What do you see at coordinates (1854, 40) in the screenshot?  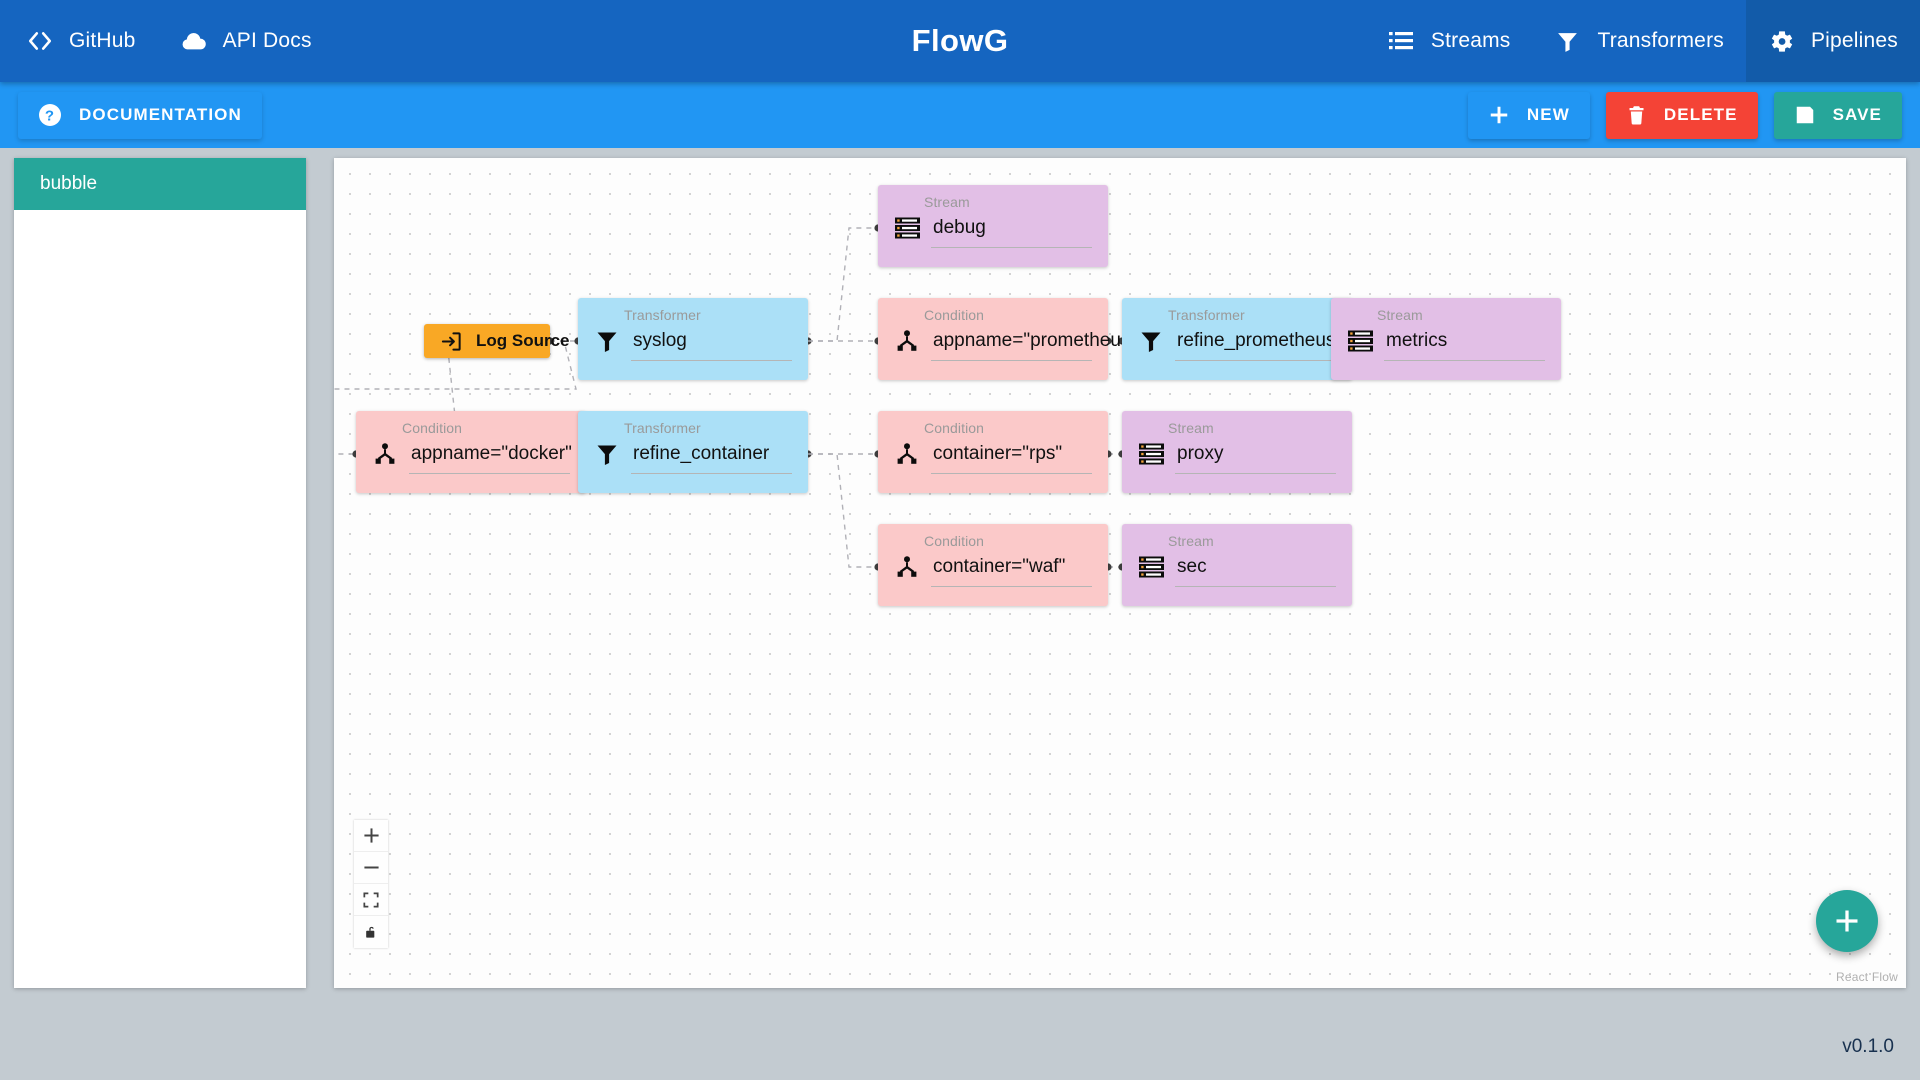 I see `nav-tab-pipelines-label: Pipelines` at bounding box center [1854, 40].